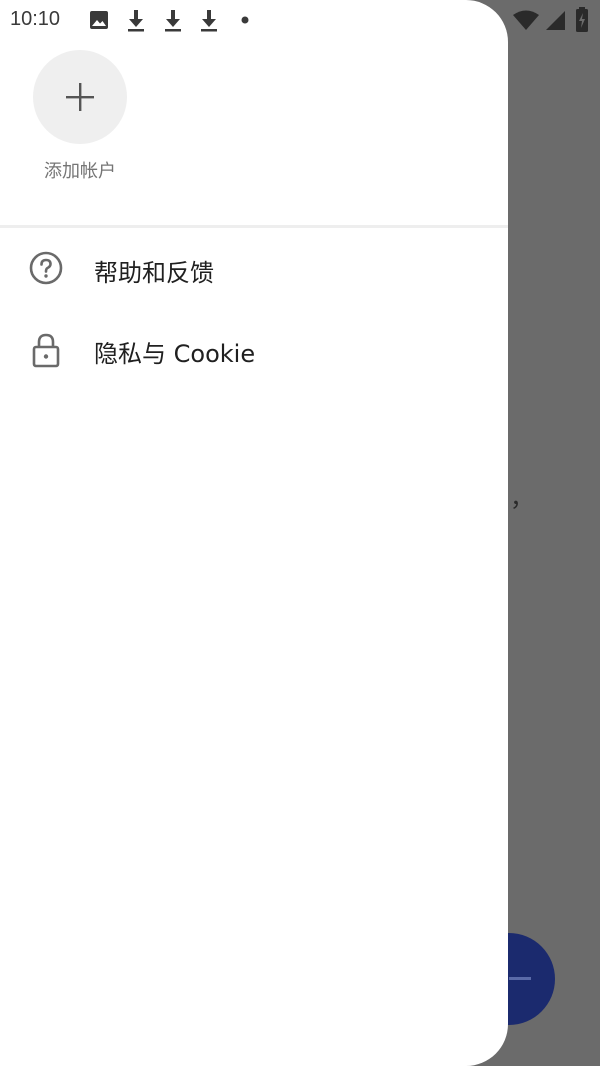 The width and height of the screenshot is (600, 1066). I want to click on plus-icon, so click(80, 97).